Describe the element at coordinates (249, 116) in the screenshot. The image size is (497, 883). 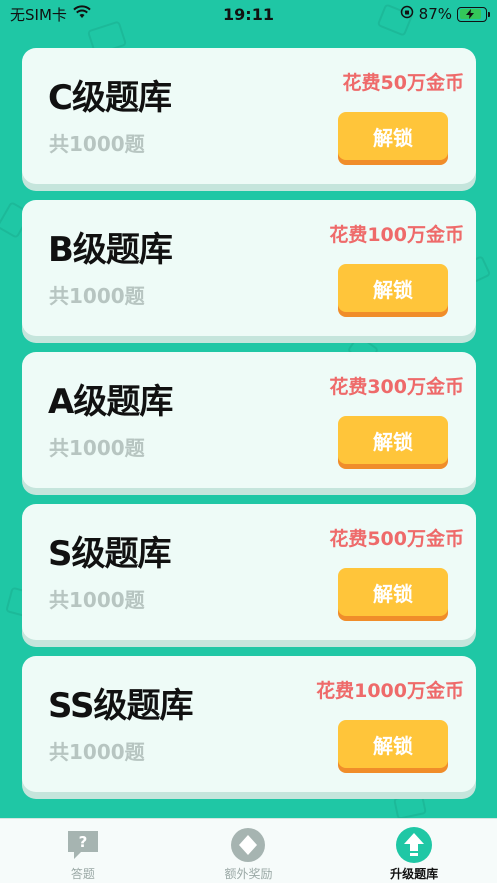
I see `bank-card-c: C级题库 共1000题 花费50万金币 解锁` at that location.